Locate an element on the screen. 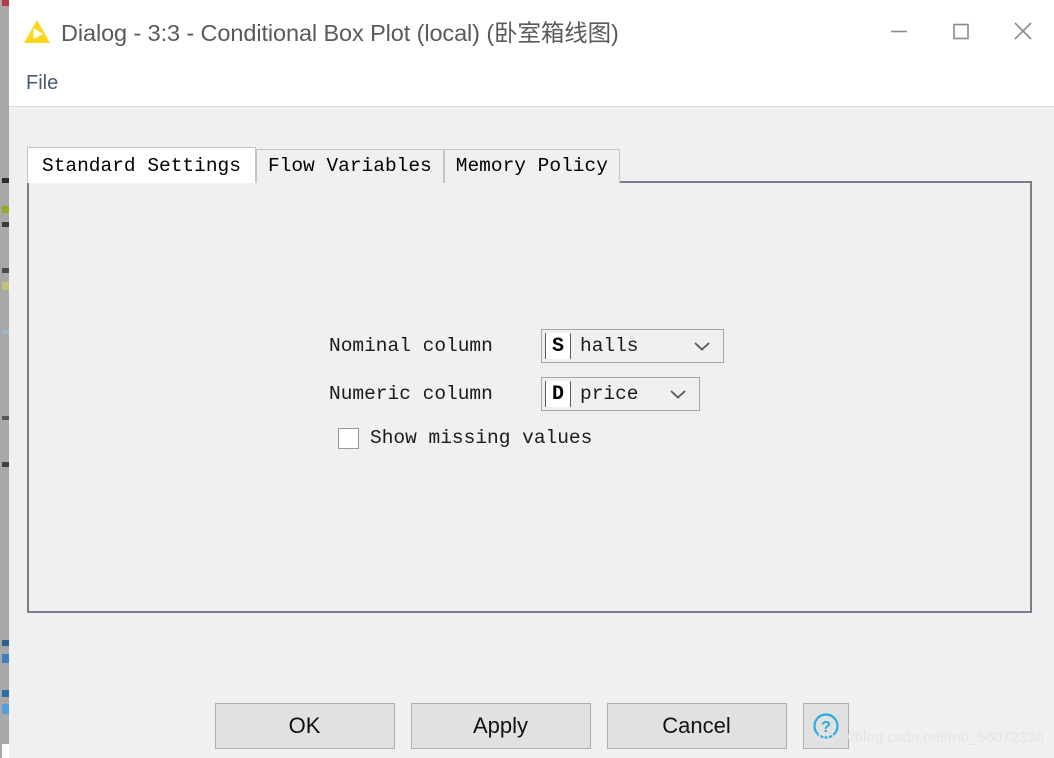  watermark: https://blog.csdn.net/m0_56072336 is located at coordinates (926, 737).